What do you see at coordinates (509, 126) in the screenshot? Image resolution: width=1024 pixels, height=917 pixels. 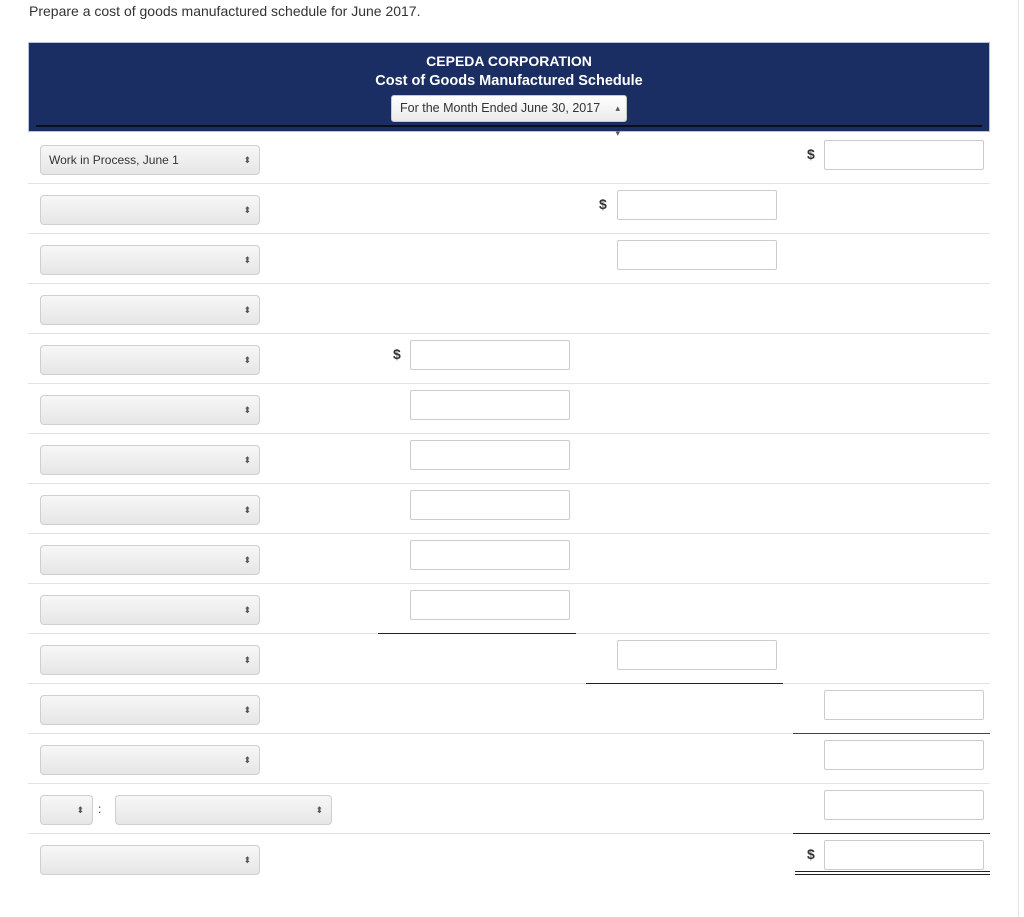 I see `header-rule` at bounding box center [509, 126].